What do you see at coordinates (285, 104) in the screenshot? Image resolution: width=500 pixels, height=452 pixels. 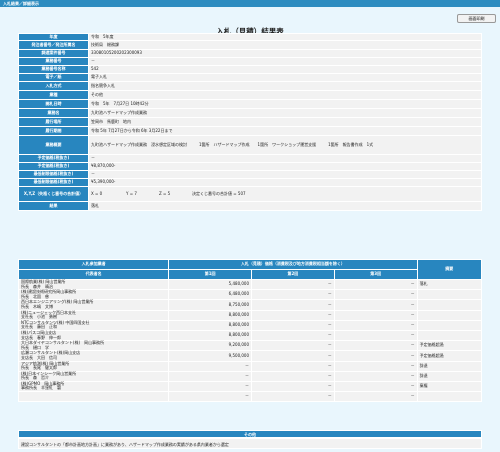 I see `info-value: 令和 5年 7月27日 10時42分` at bounding box center [285, 104].